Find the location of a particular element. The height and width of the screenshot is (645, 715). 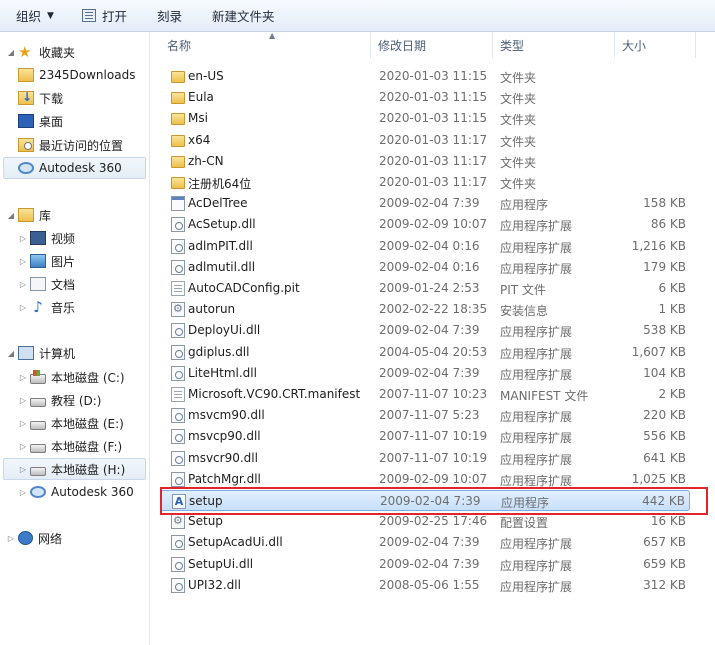

column-header-date: 修改日期 is located at coordinates (432, 45).